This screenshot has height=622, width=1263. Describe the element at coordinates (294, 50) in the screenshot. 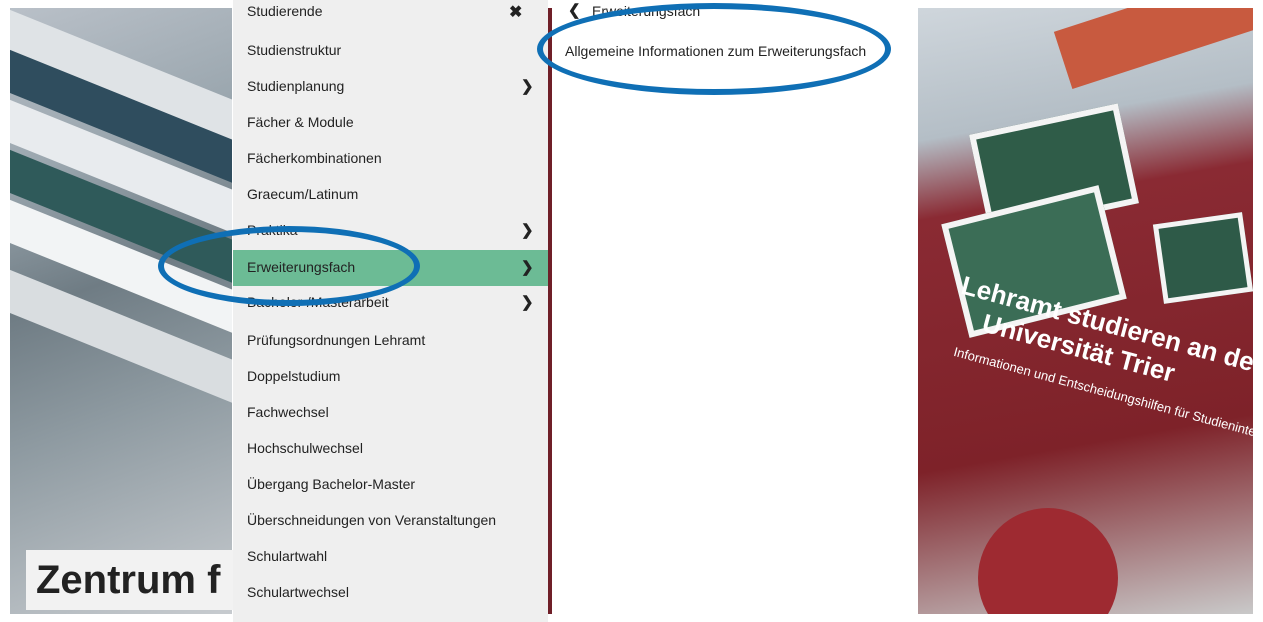

I see `menu-item-label: Studienstruktur` at that location.